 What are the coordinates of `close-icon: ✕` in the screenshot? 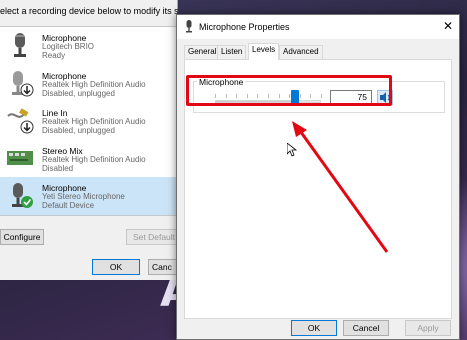 It's located at (448, 26).